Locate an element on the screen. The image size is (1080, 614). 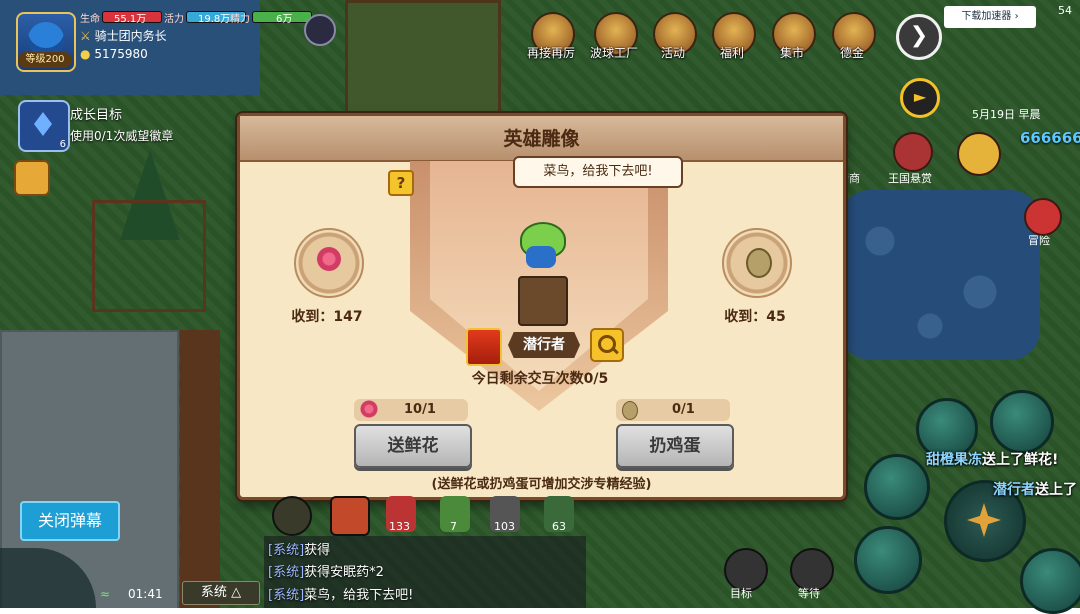
menu-label-0: 再接再厉 is located at coordinates (550, 53).